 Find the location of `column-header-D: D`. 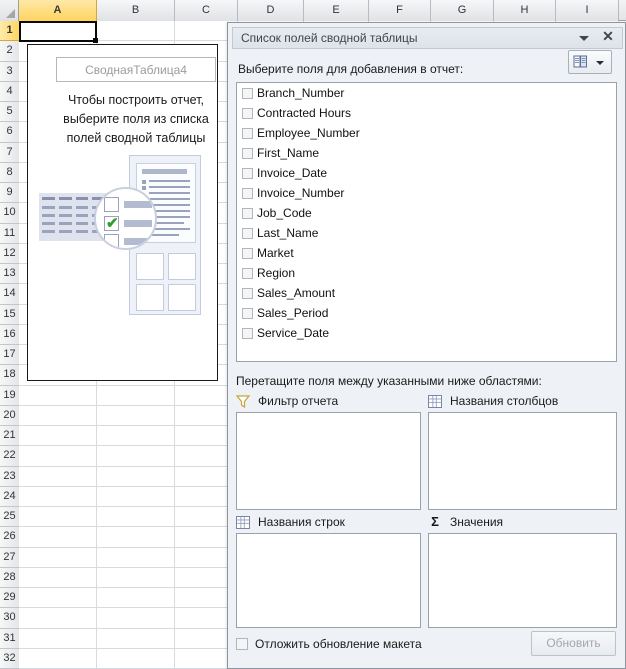

column-header-D: D is located at coordinates (271, 10).